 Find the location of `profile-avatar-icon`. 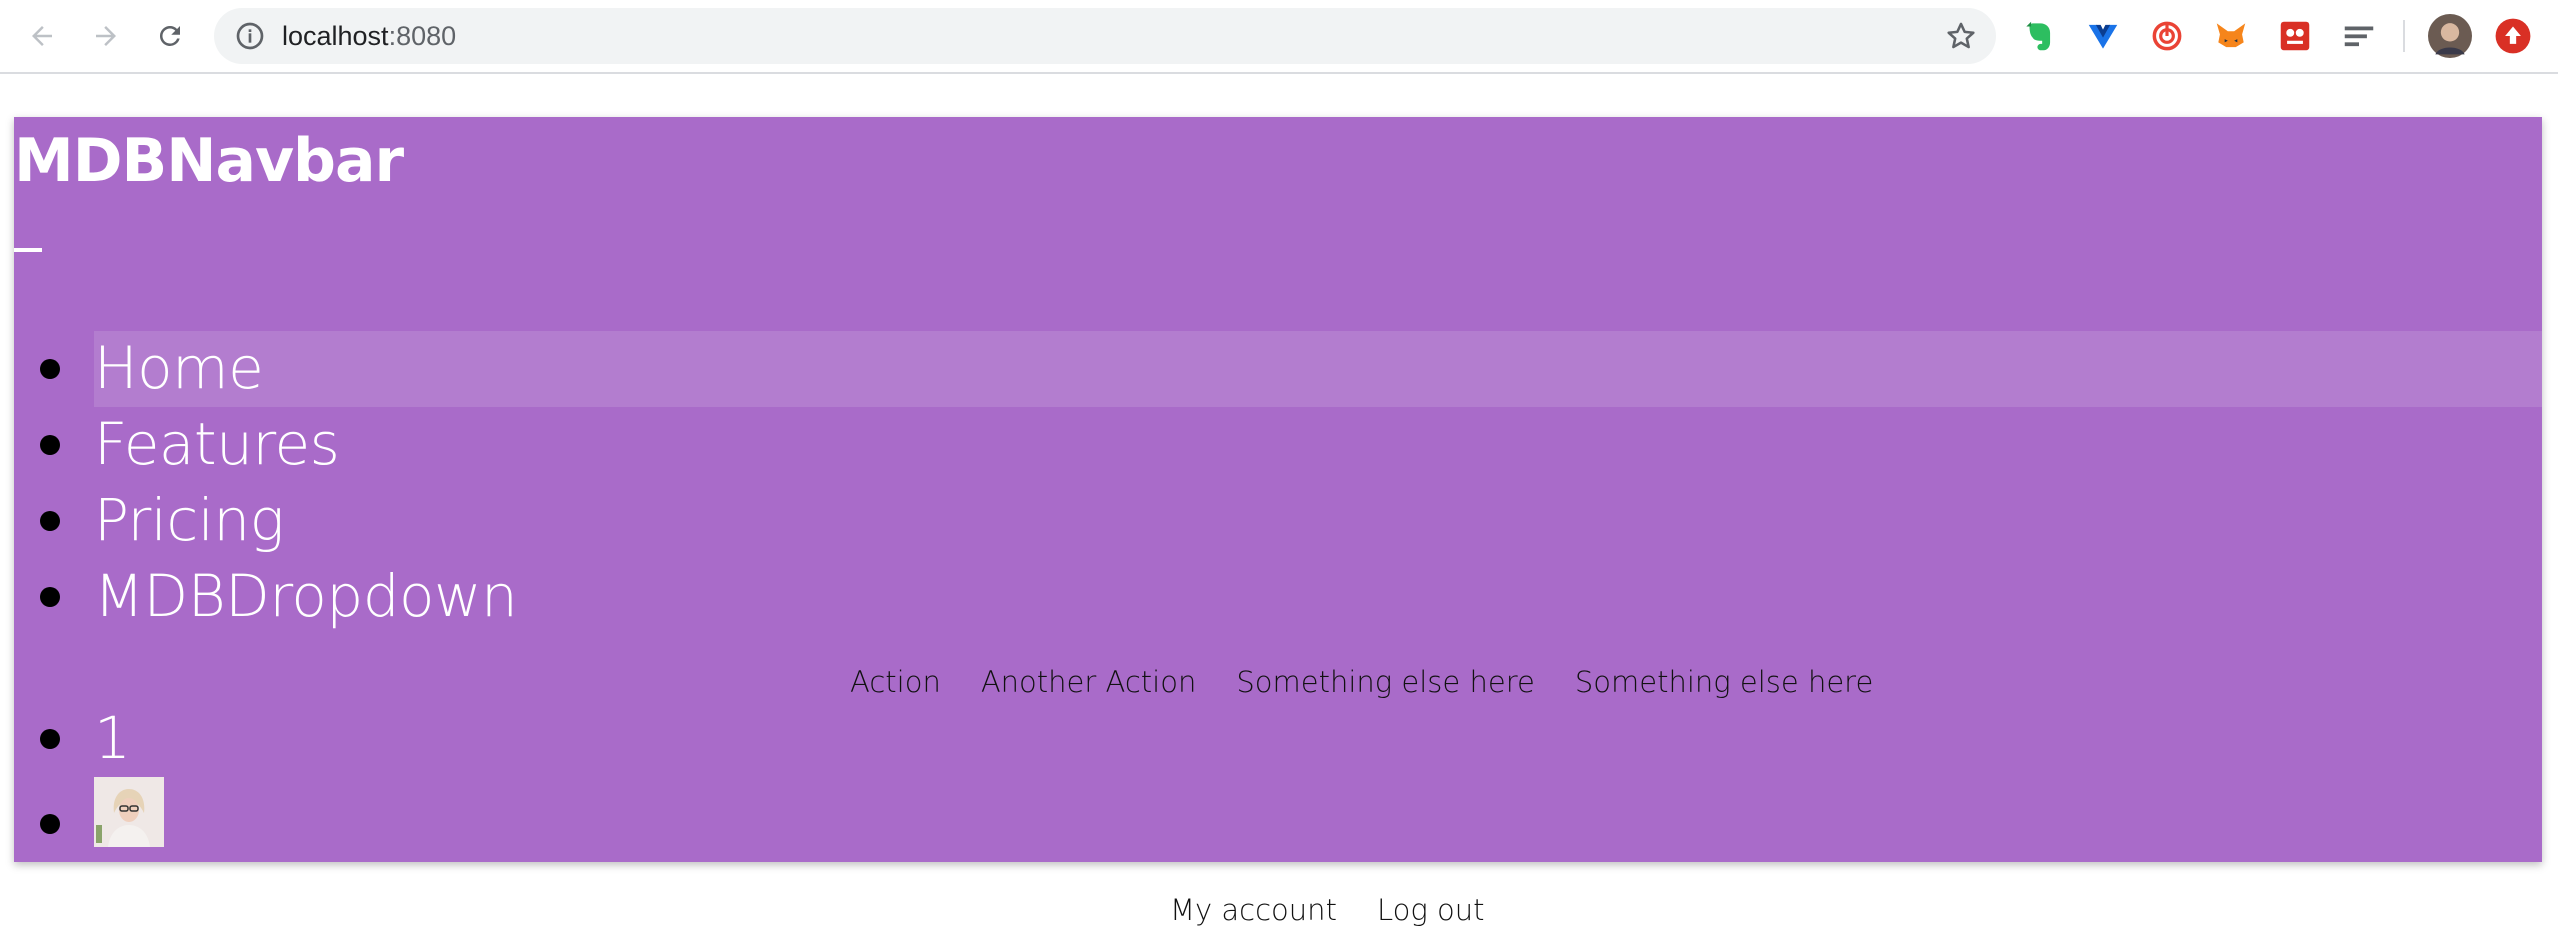

profile-avatar-icon is located at coordinates (2450, 36).